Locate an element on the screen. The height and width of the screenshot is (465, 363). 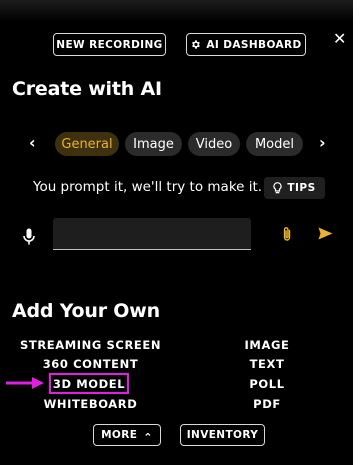
inventory-label: INVENTORY is located at coordinates (222, 435).